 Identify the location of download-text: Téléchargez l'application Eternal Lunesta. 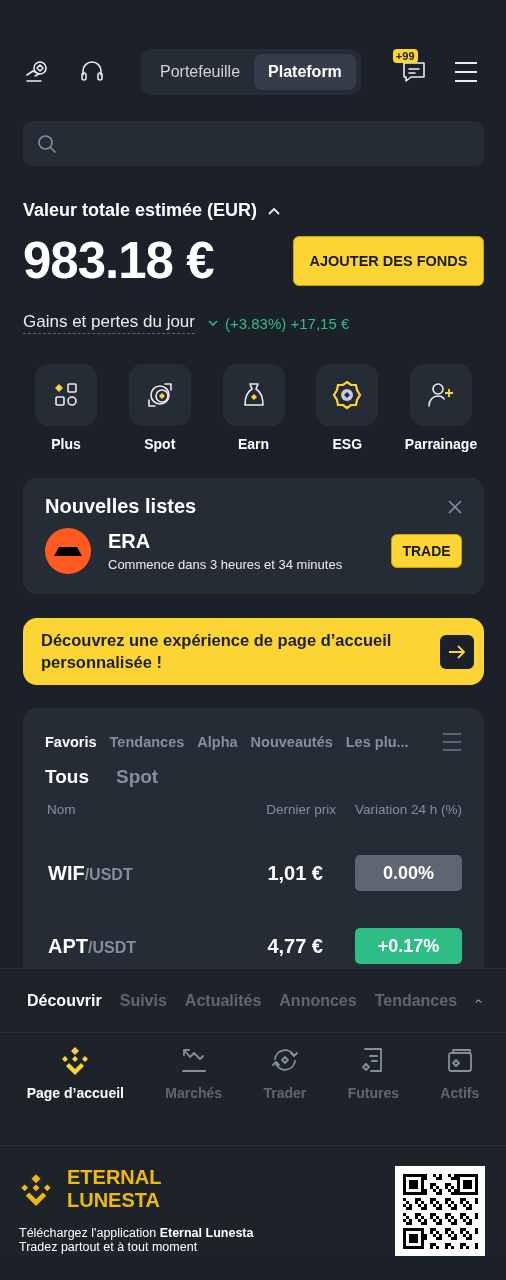
(136, 1233).